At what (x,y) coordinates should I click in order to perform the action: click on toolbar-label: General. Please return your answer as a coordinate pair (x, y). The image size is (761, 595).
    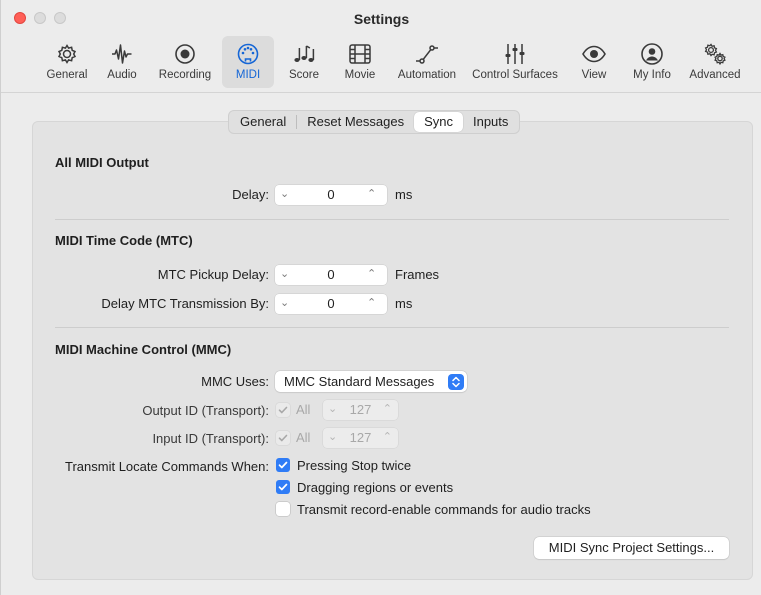
    Looking at the image, I should click on (67, 75).